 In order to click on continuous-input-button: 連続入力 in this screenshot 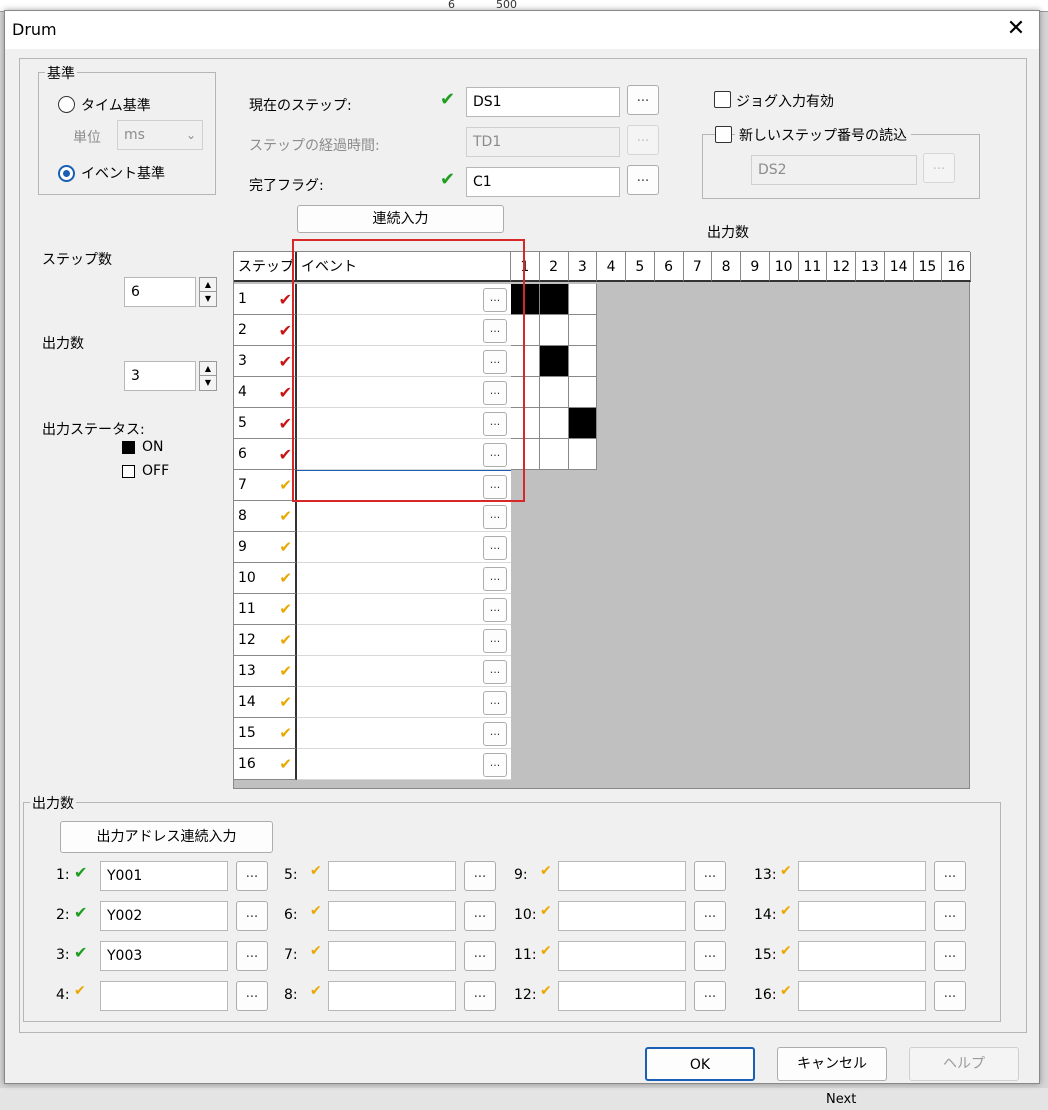, I will do `click(400, 219)`.